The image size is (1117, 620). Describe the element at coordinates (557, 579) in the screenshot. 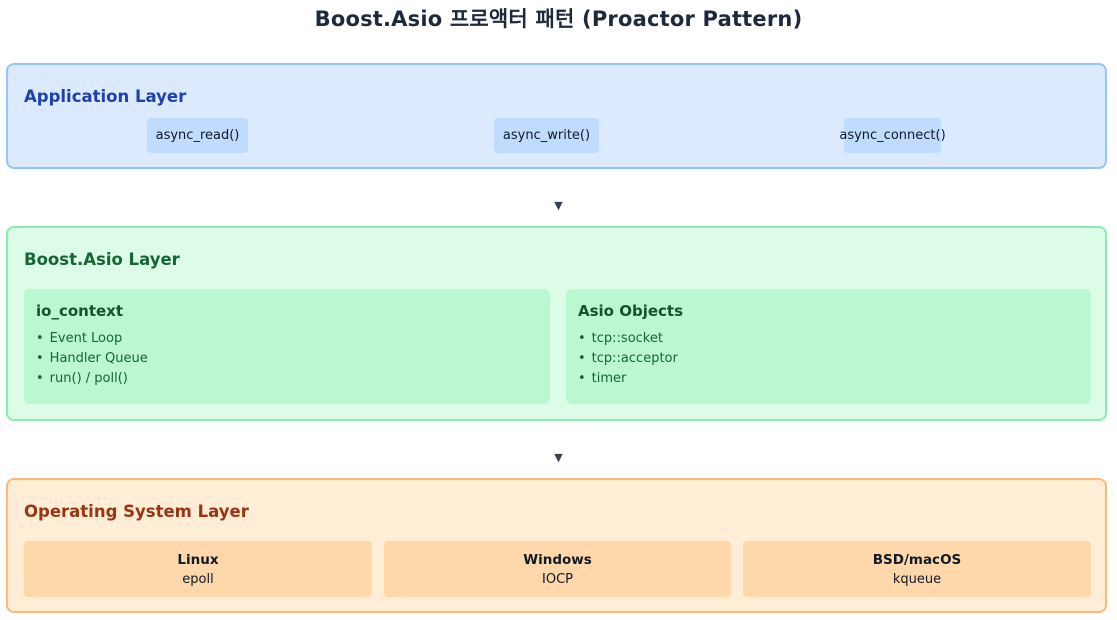

I see `os-mechanism: IOCP` at that location.